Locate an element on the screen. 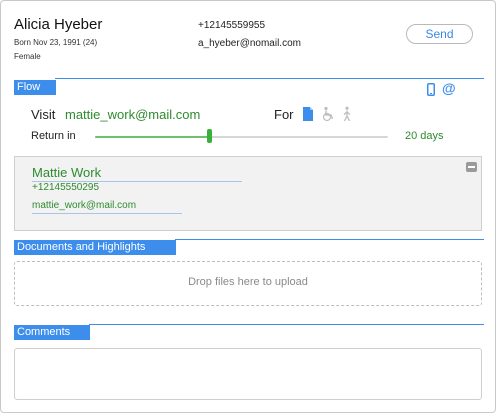 The height and width of the screenshot is (413, 496). section-flow-header: Flow is located at coordinates (35, 87).